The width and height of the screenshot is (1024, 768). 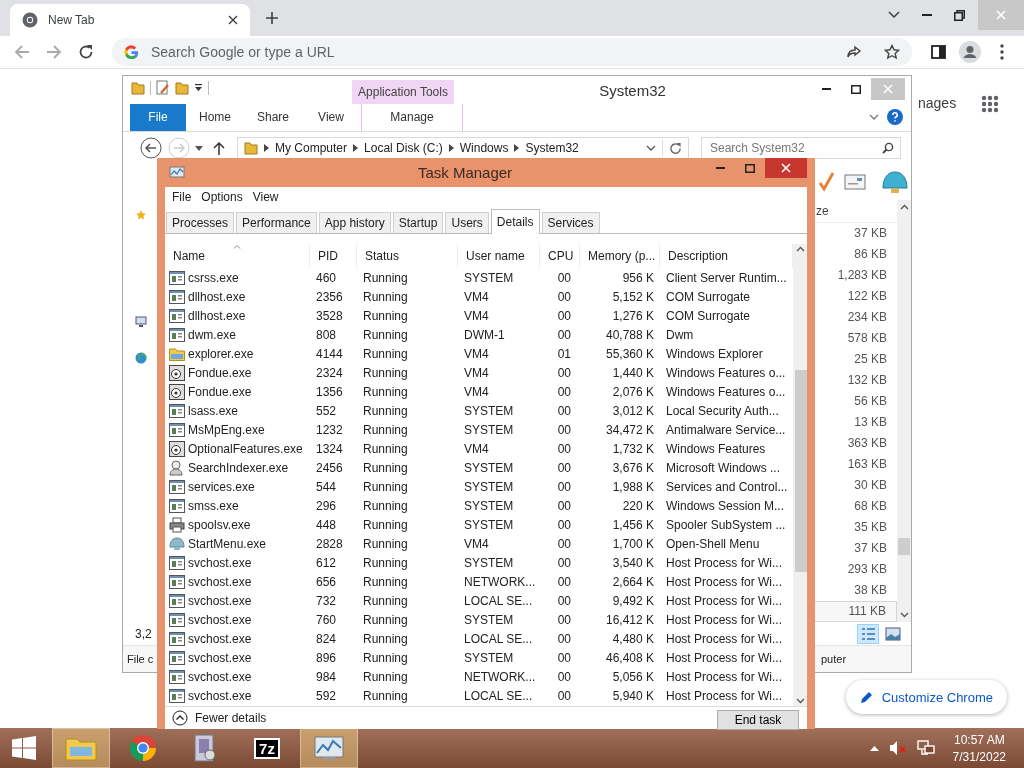 What do you see at coordinates (200, 222) in the screenshot?
I see `tab: Processes` at bounding box center [200, 222].